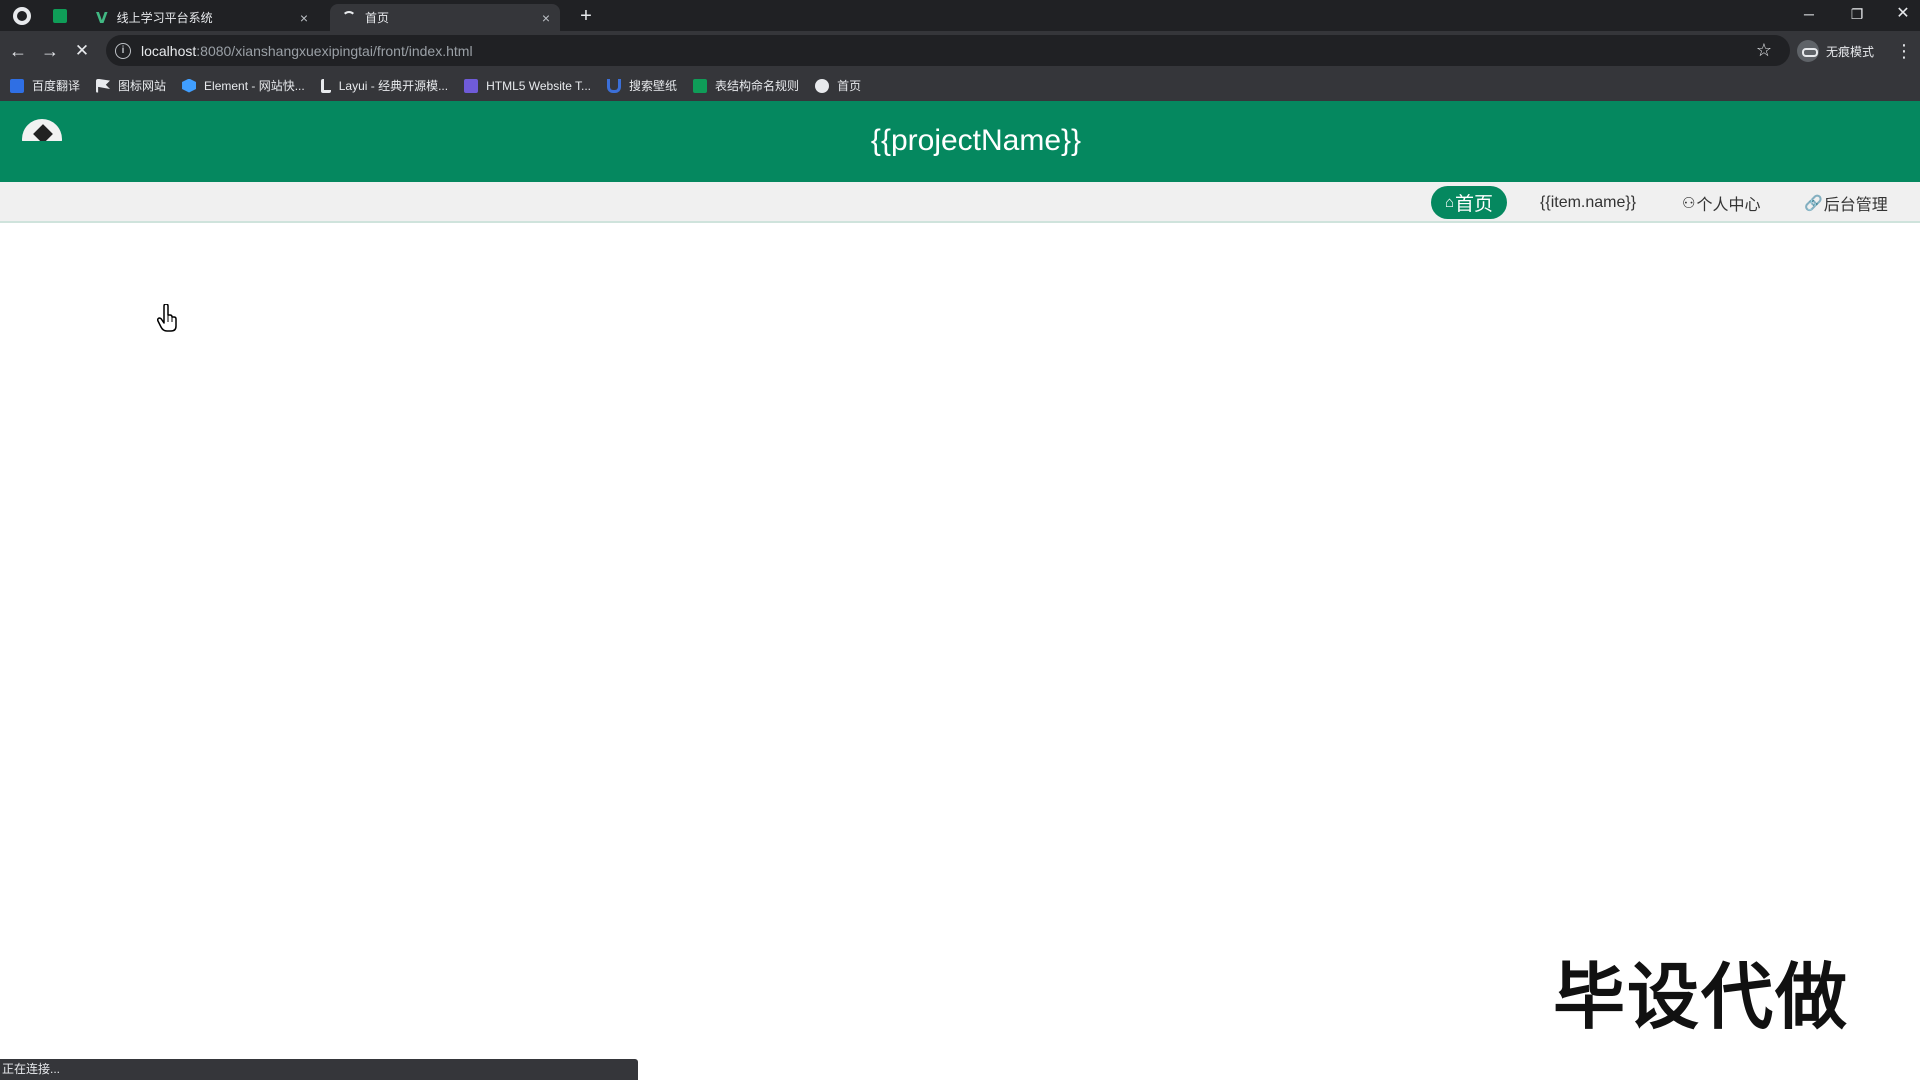 Image resolution: width=1920 pixels, height=1080 pixels. What do you see at coordinates (82, 51) in the screenshot?
I see `stop-loading-button: ✕` at bounding box center [82, 51].